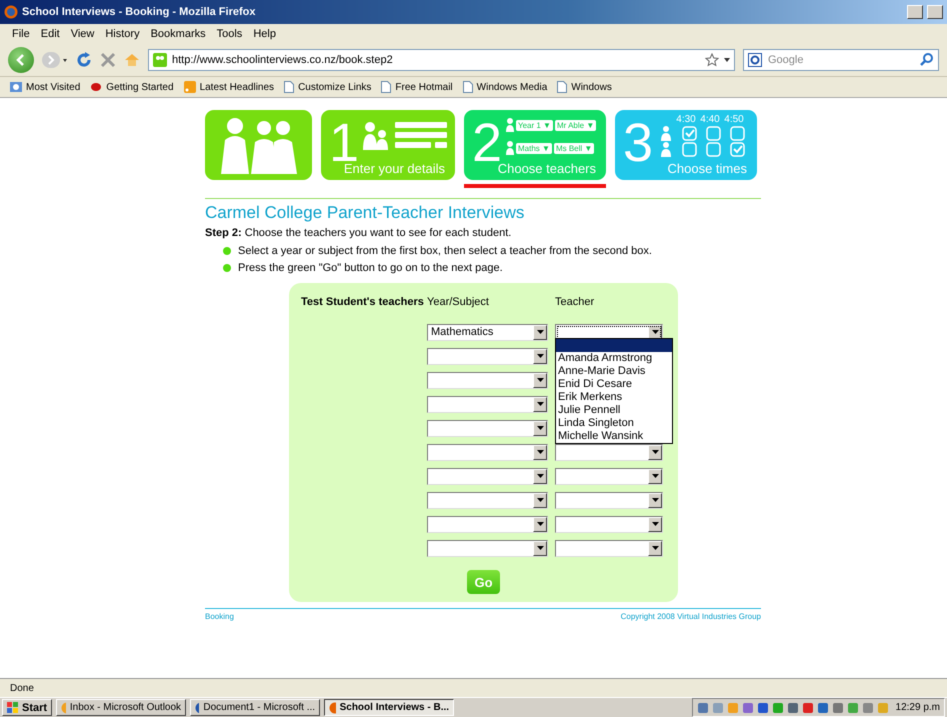 Image resolution: width=947 pixels, height=717 pixels. What do you see at coordinates (160, 60) in the screenshot?
I see `site-icon` at bounding box center [160, 60].